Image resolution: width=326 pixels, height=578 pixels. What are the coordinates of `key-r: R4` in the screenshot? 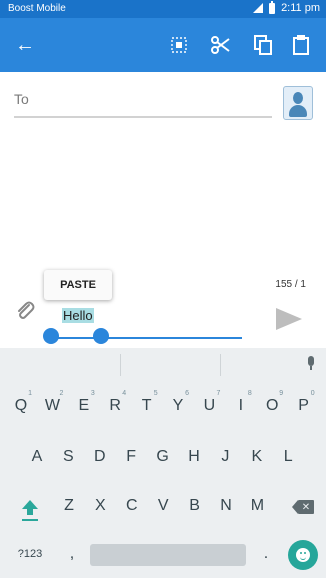 It's located at (115, 406).